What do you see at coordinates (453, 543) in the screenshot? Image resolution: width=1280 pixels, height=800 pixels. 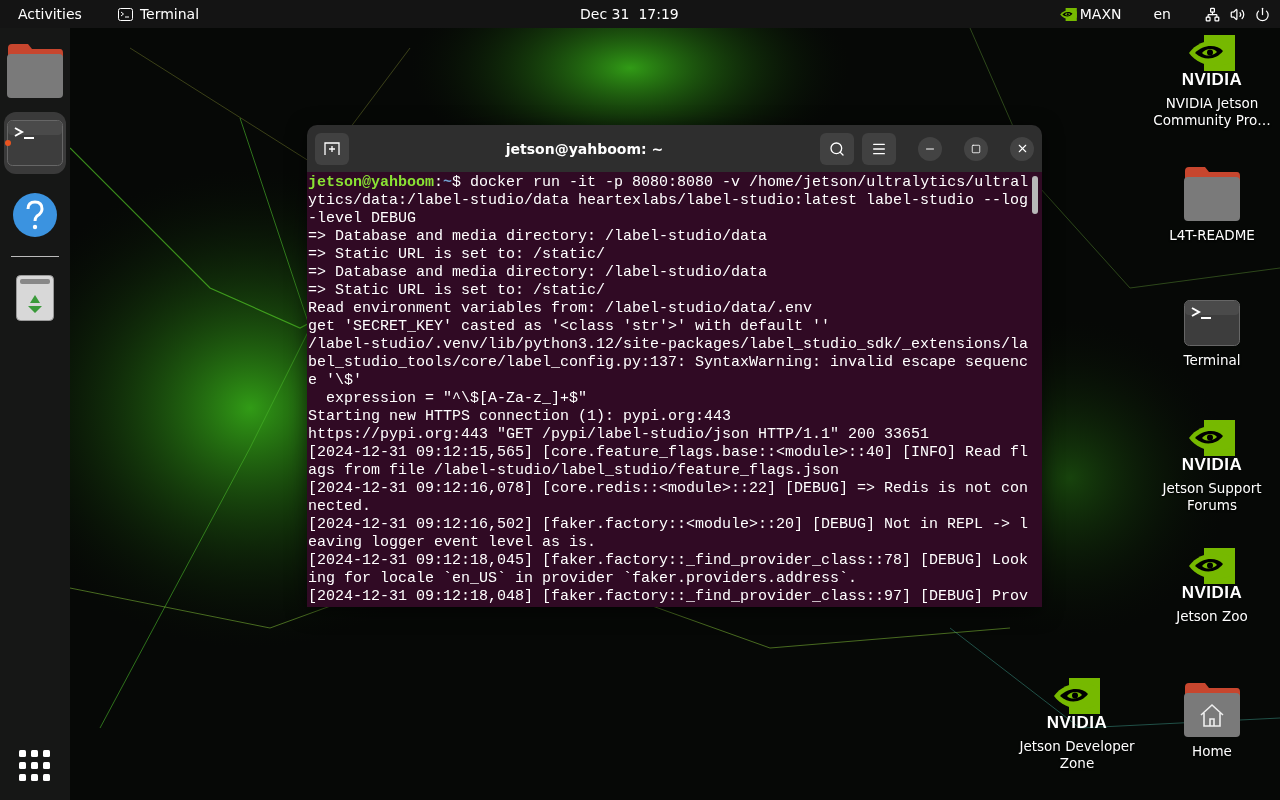 I see `terminal-line: eaving logger event level as is.` at bounding box center [453, 543].